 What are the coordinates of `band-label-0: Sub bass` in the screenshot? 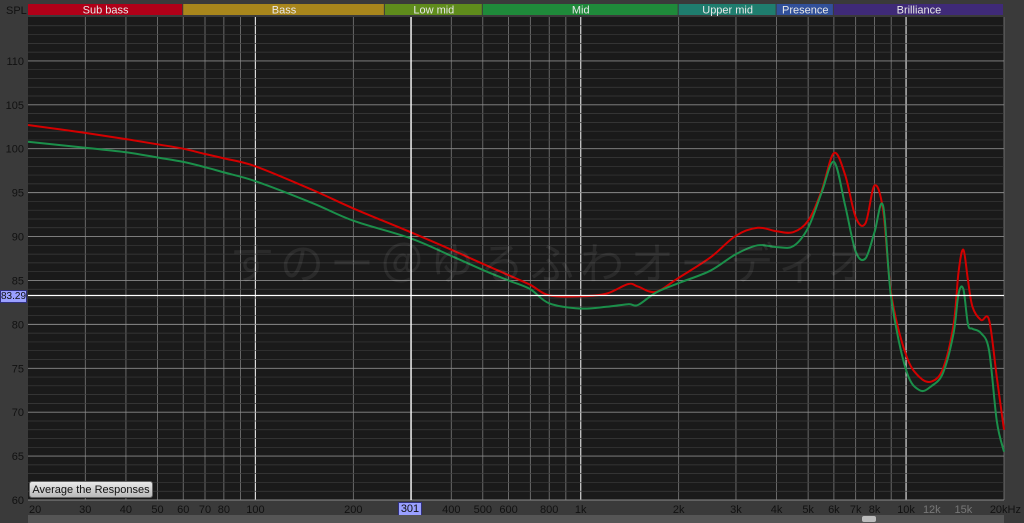 It's located at (106, 11).